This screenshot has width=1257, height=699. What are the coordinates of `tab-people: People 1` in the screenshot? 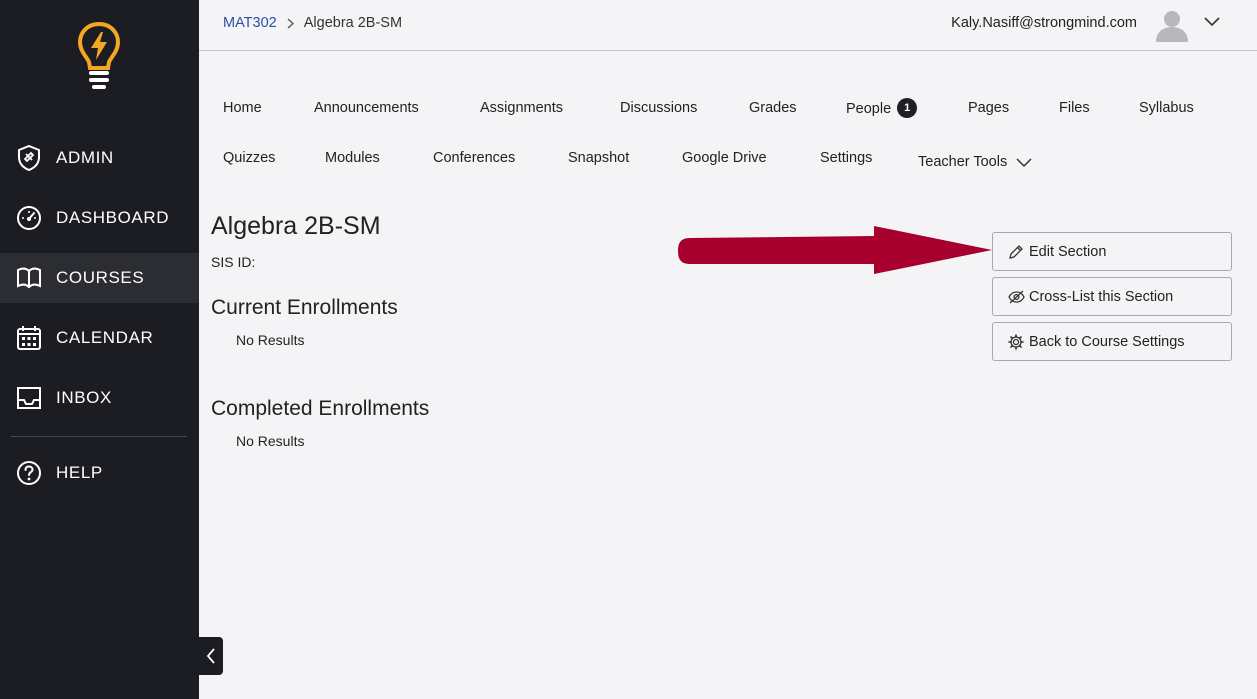 It's located at (882, 108).